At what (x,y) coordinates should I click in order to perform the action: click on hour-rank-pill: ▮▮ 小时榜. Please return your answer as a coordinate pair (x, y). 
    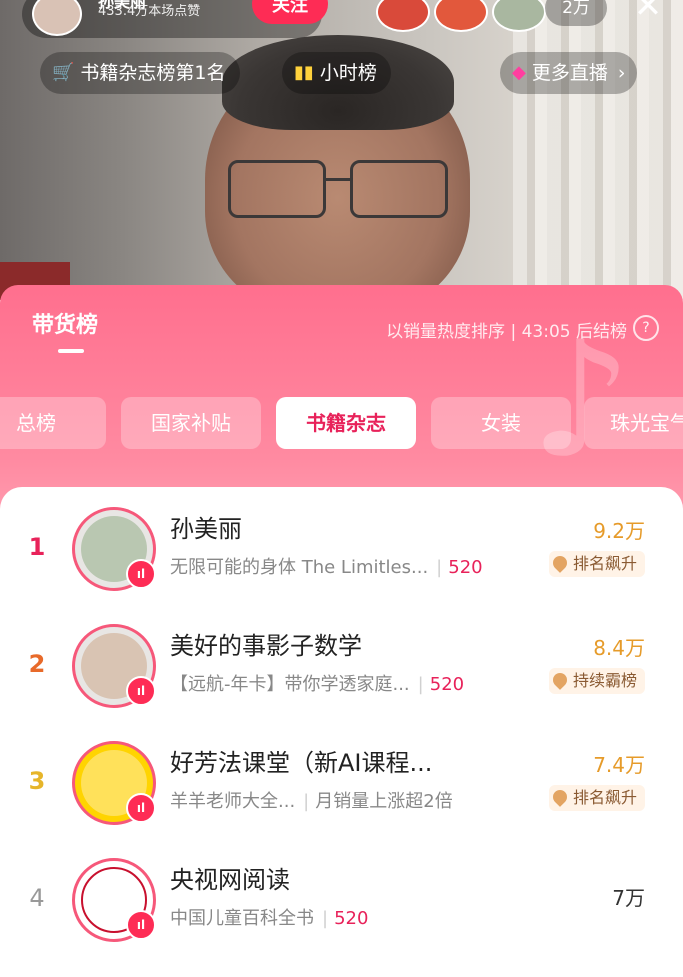
    Looking at the image, I should click on (336, 73).